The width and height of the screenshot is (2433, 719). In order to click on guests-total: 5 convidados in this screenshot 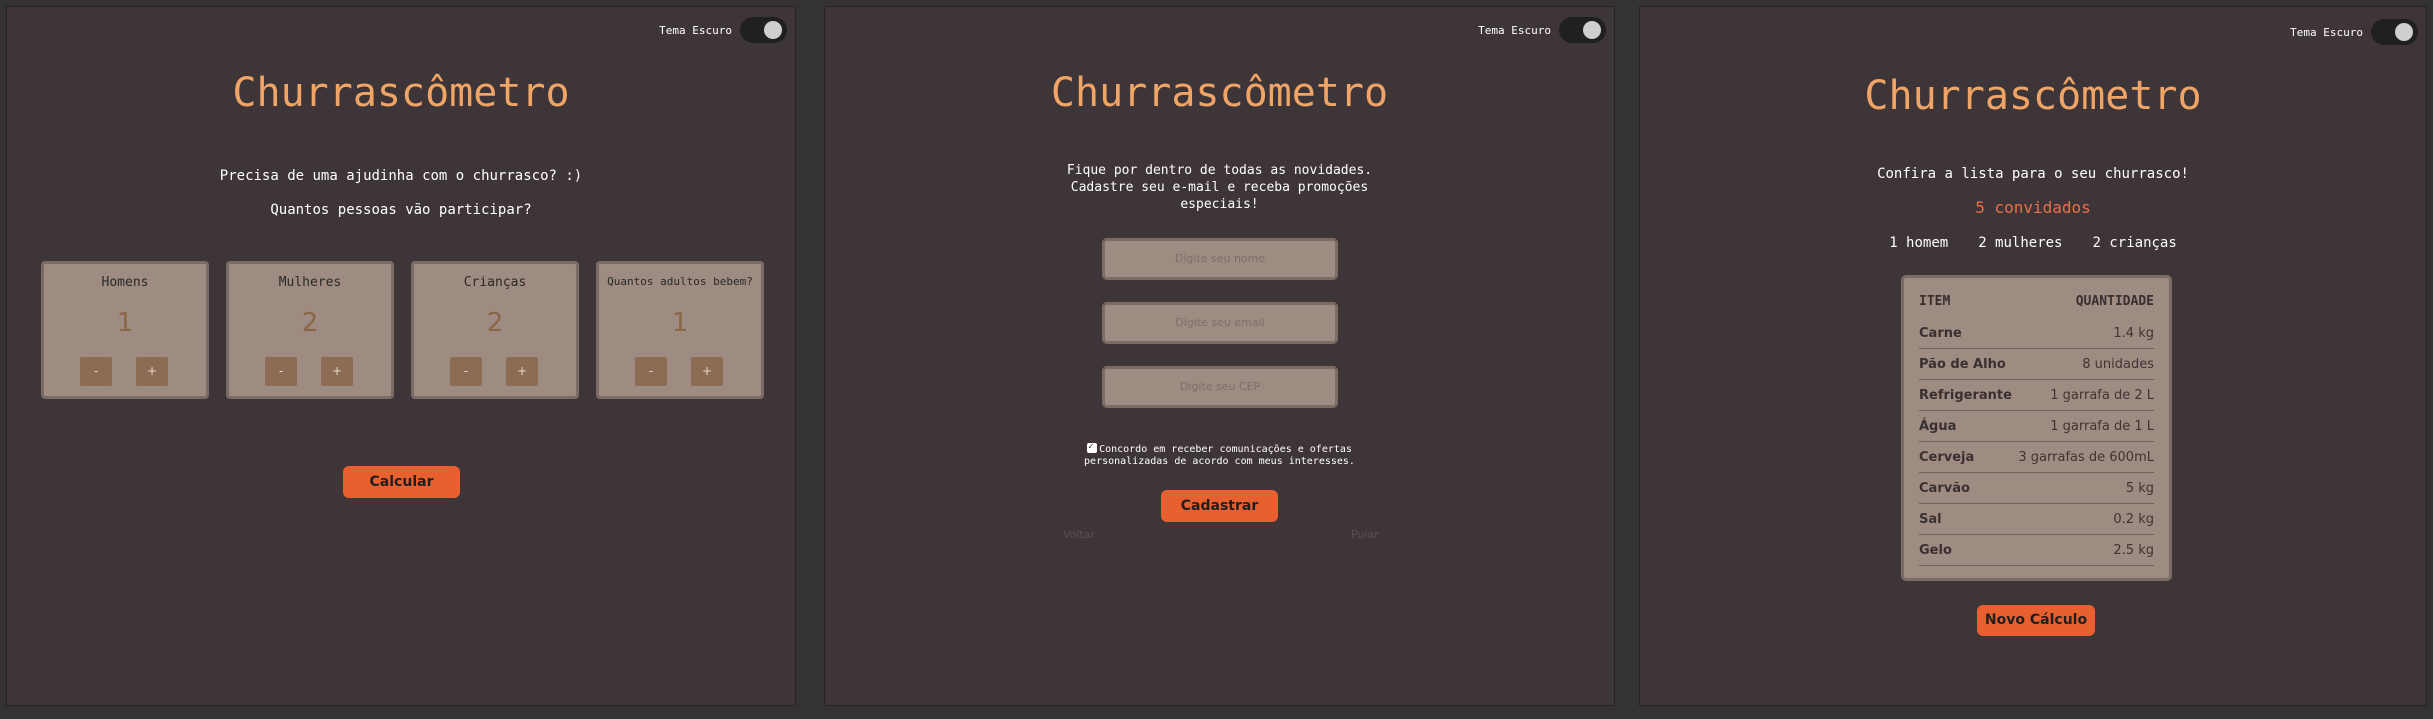, I will do `click(2033, 207)`.